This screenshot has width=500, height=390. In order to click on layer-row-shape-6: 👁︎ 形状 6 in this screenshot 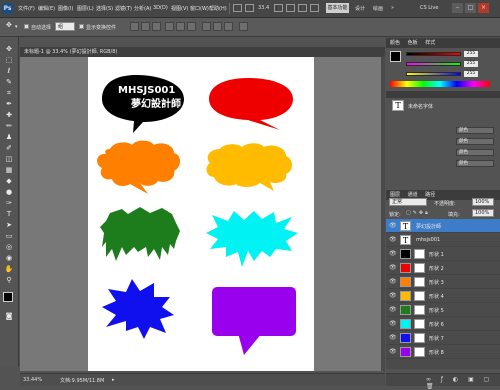, I will do `click(443, 324)`.